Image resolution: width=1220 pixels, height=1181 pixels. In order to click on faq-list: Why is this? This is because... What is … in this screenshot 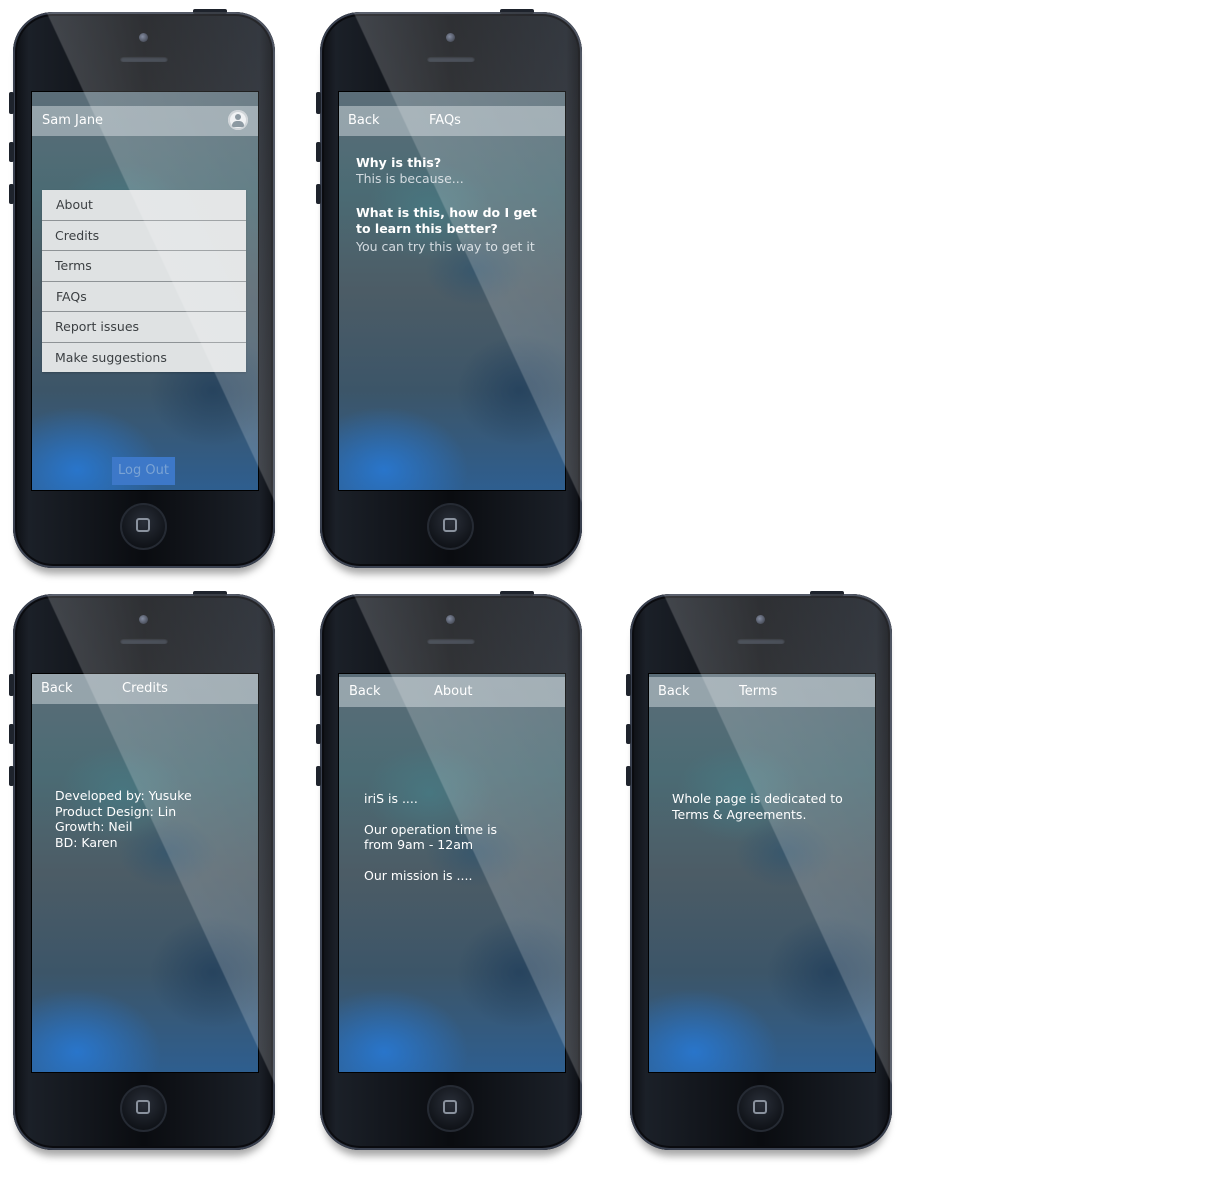, I will do `click(448, 205)`.